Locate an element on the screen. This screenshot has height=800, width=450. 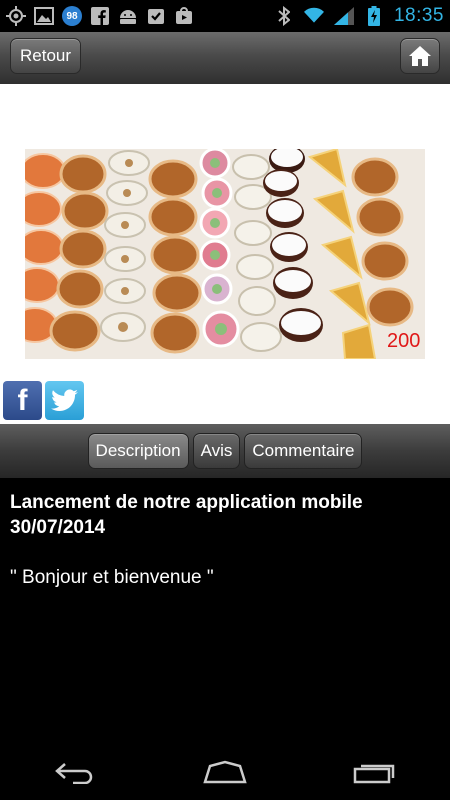
battery-icon is located at coordinates (374, 16).